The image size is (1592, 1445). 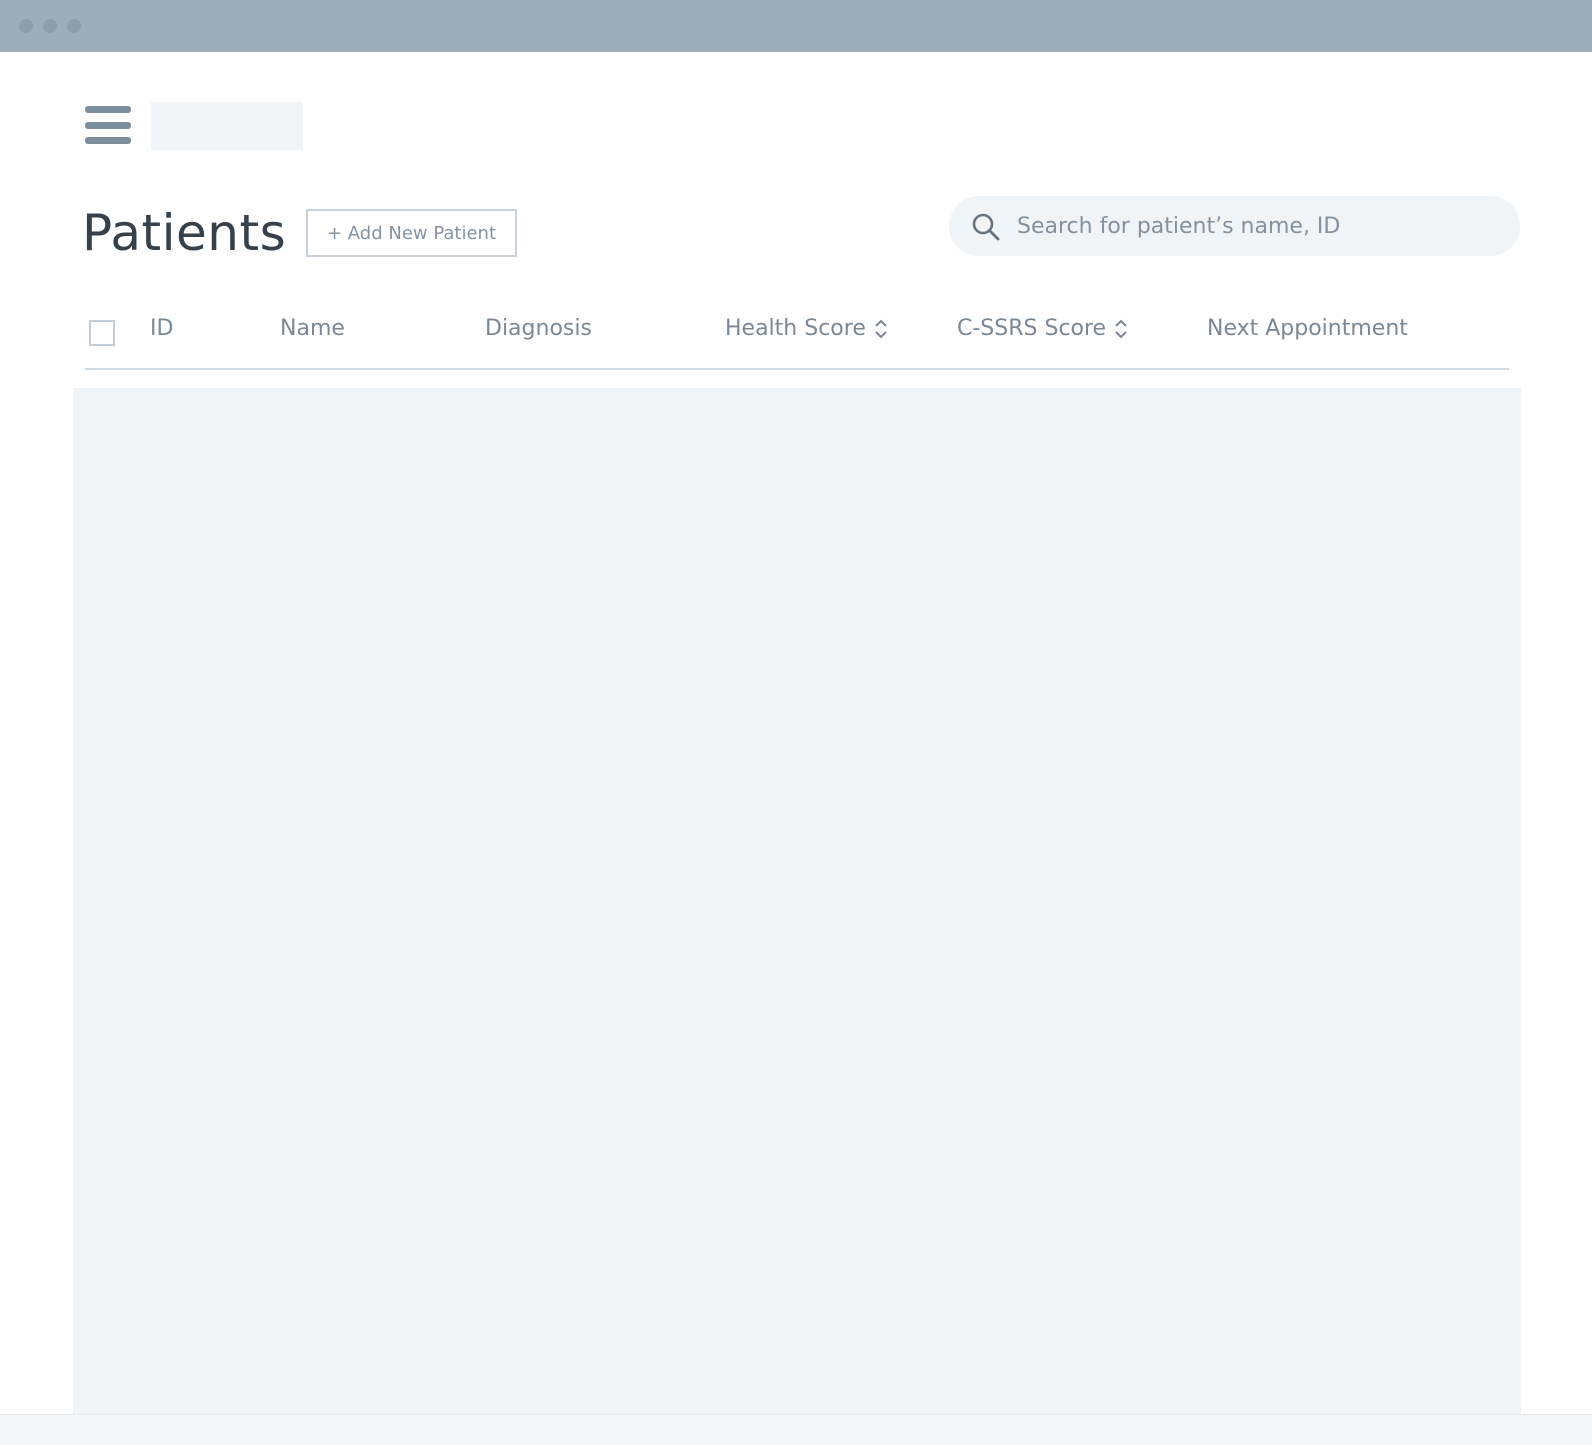 I want to click on hamburger-menu-icon, so click(x=108, y=126).